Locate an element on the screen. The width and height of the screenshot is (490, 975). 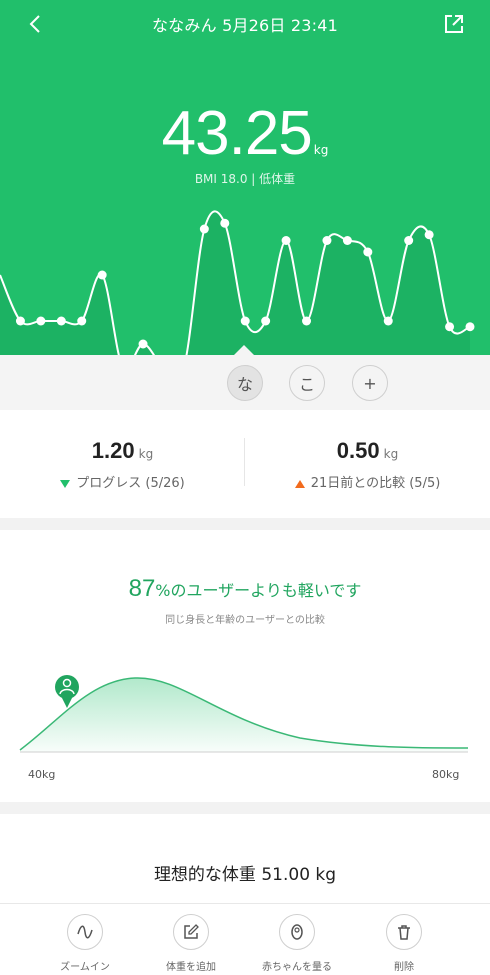
delete-icon-circle is located at coordinates (404, 932).